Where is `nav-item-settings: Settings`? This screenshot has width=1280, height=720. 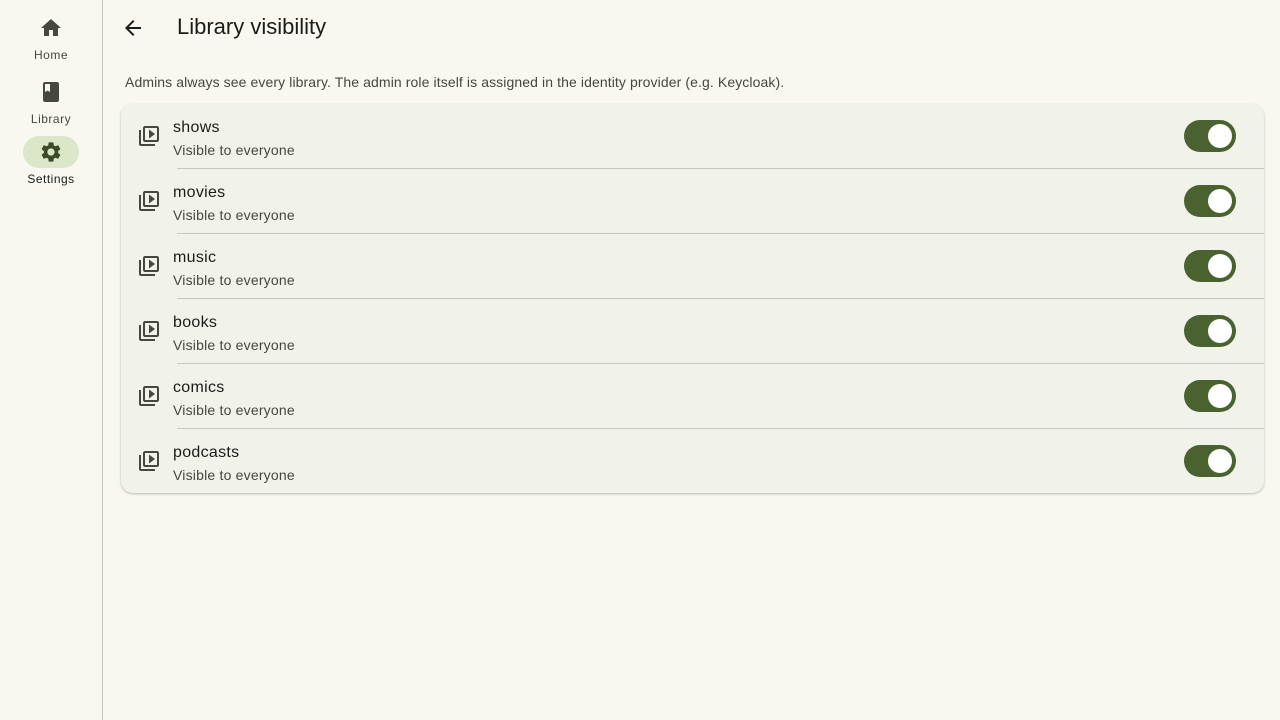
nav-item-settings: Settings is located at coordinates (51, 161).